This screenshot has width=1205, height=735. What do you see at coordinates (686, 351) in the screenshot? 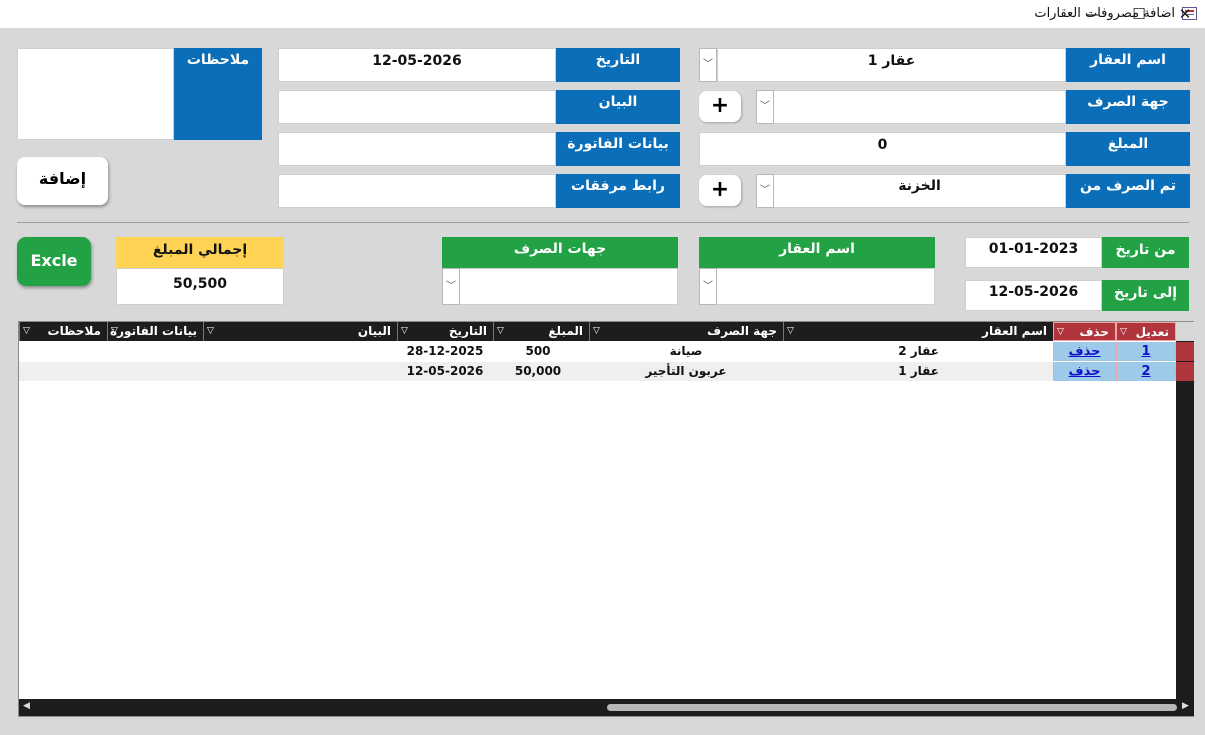
I see `cell-expense-party: صيانة` at bounding box center [686, 351].